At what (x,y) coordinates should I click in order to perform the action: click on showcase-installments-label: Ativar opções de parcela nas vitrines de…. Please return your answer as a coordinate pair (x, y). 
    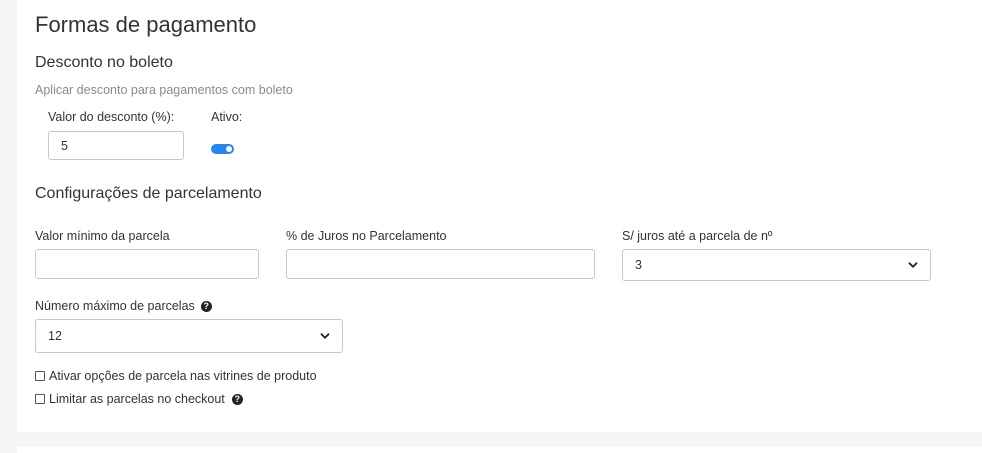
    Looking at the image, I should click on (183, 376).